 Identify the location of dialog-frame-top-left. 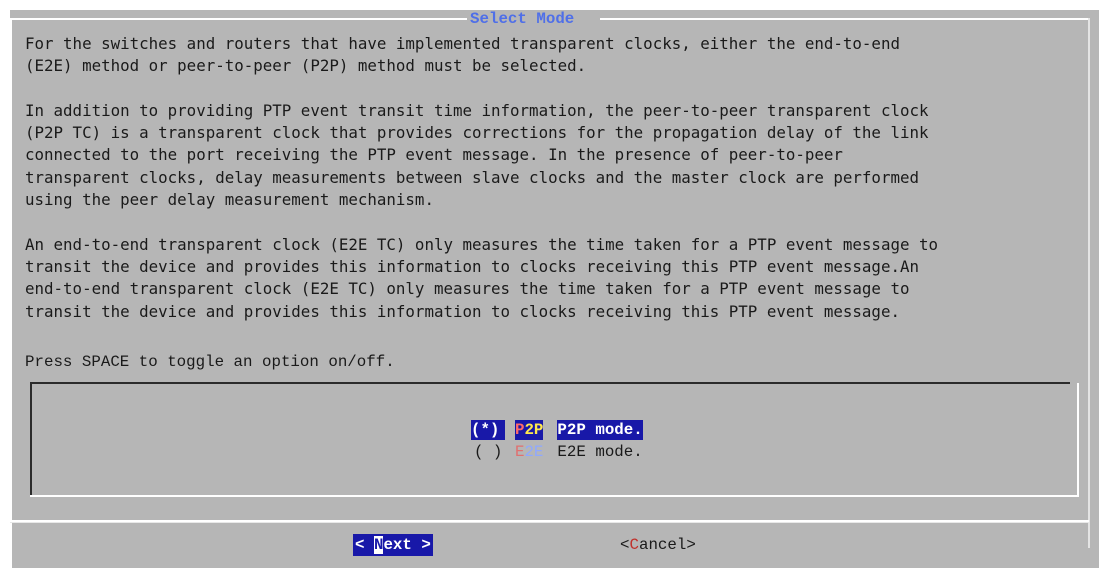
(238, 19).